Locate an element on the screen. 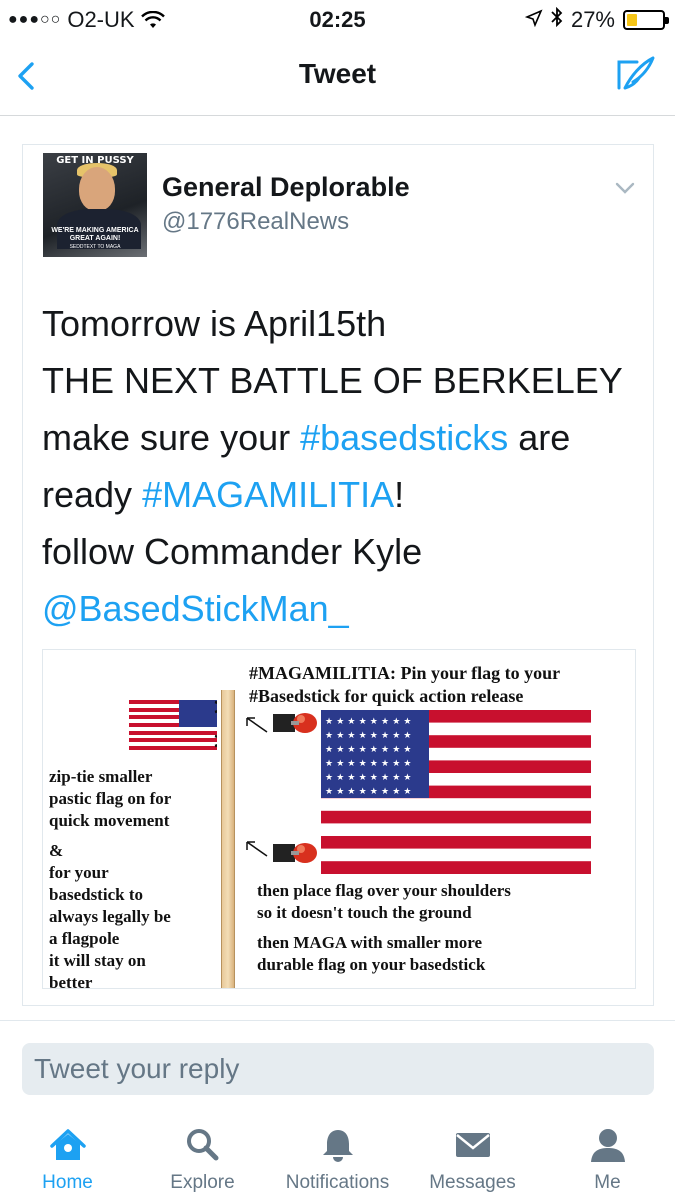 This screenshot has height=1200, width=675. navigation-bar: Tweet is located at coordinates (337, 77).